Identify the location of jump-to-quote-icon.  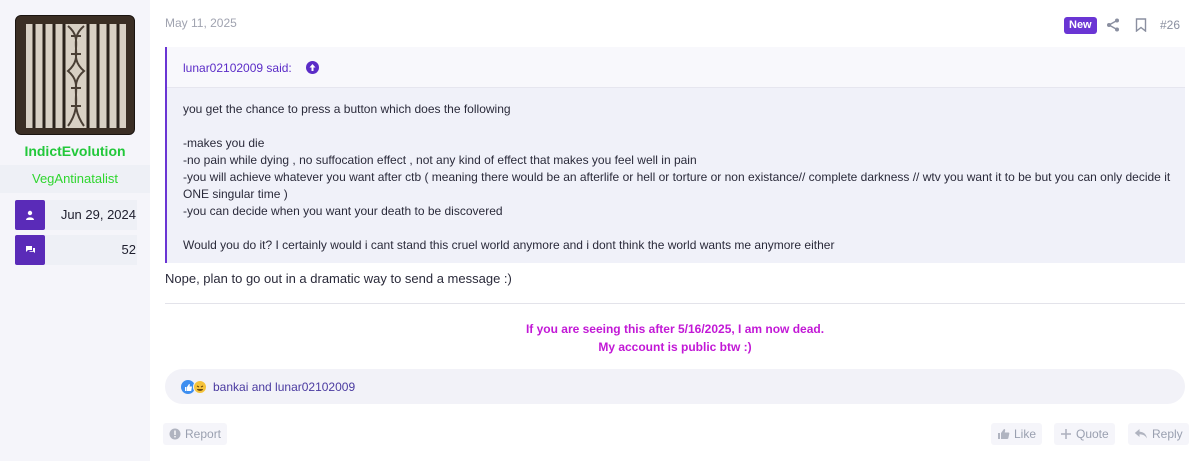
(312, 67).